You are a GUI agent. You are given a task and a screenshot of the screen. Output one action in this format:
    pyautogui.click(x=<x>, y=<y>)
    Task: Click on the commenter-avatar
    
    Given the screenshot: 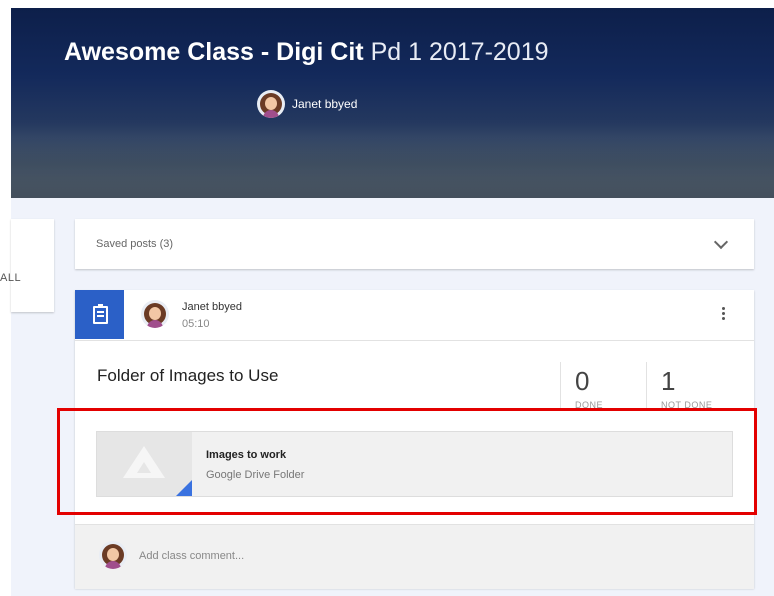 What is the action you would take?
    pyautogui.click(x=113, y=555)
    